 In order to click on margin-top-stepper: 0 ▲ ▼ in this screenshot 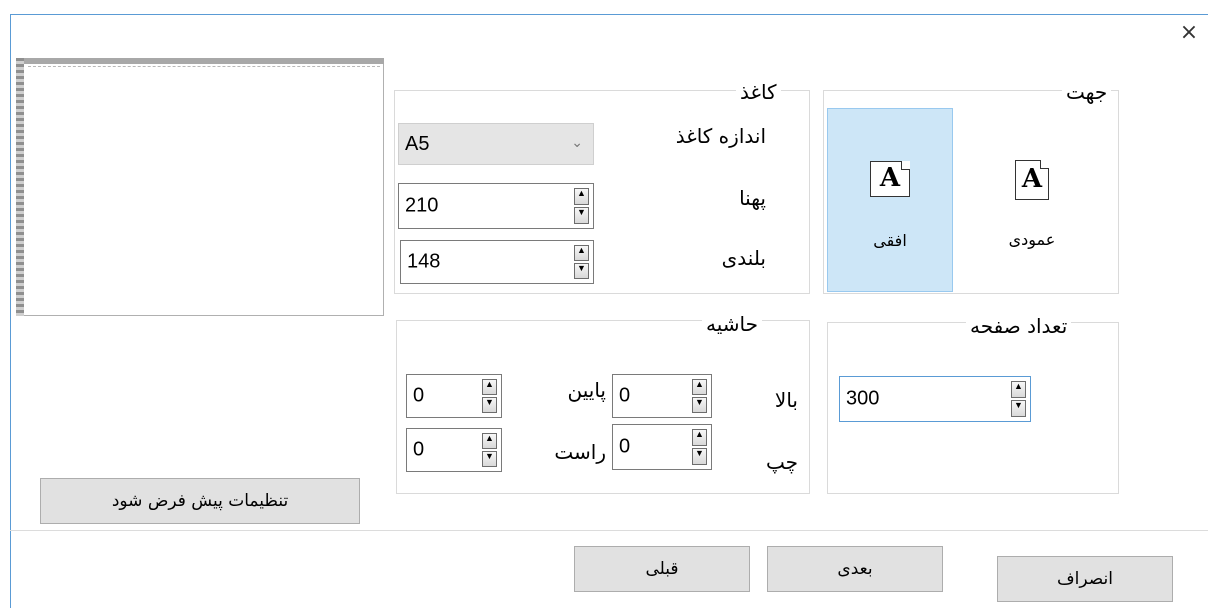, I will do `click(662, 396)`.